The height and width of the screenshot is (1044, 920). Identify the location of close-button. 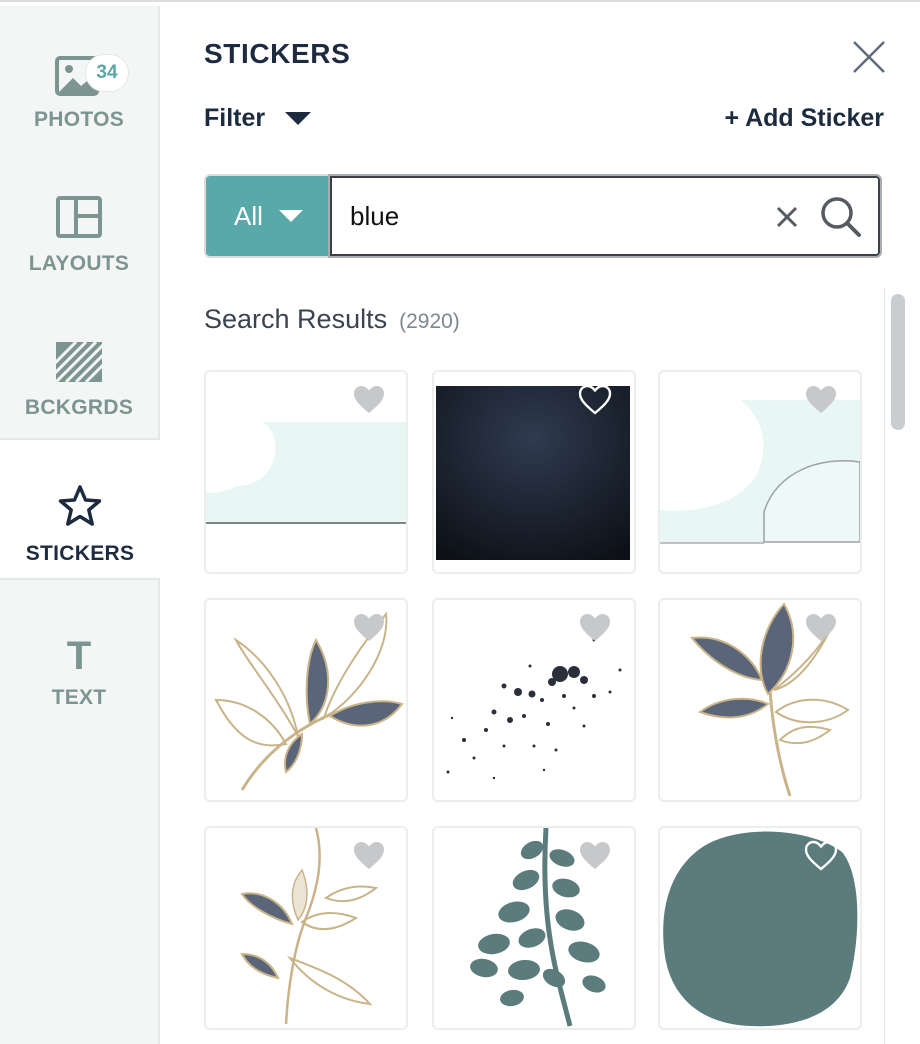
(869, 57).